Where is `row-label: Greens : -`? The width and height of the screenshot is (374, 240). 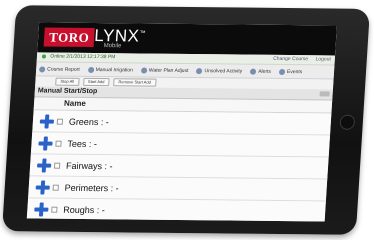 row-label: Greens : - is located at coordinates (89, 121).